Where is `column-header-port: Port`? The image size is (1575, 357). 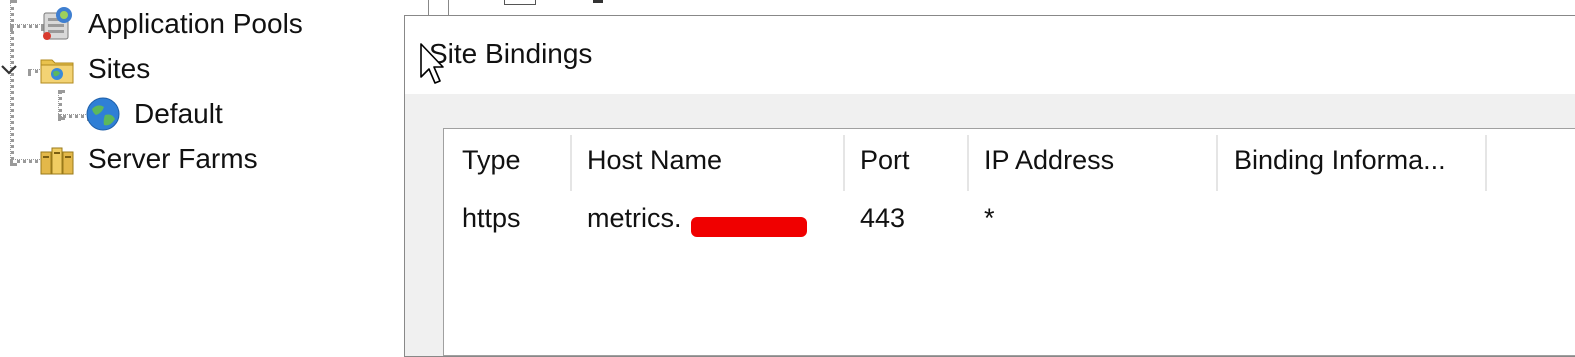
column-header-port: Port is located at coordinates (910, 160).